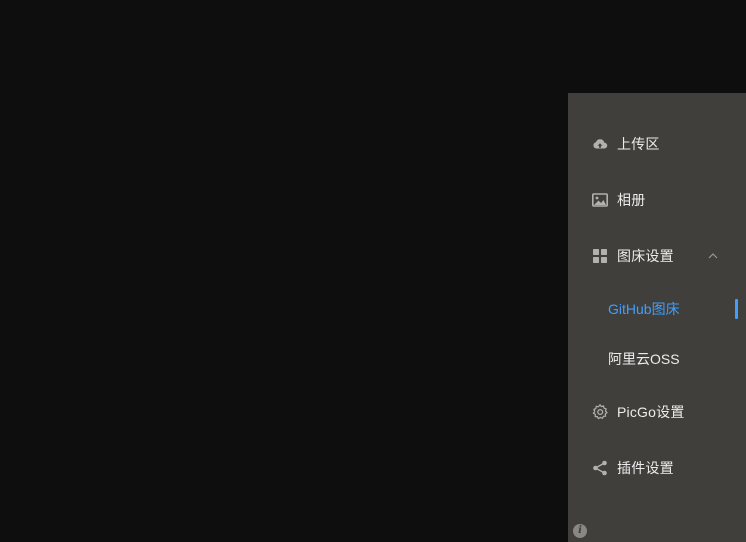 Image resolution: width=746 pixels, height=542 pixels. I want to click on share-icon, so click(600, 468).